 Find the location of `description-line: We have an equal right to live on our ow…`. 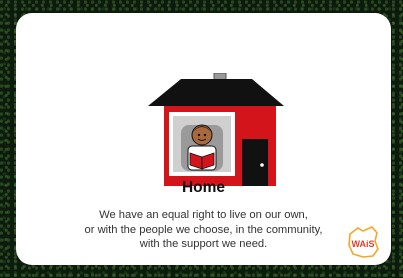

description-line: We have an equal right to live on our ow… is located at coordinates (203, 215).